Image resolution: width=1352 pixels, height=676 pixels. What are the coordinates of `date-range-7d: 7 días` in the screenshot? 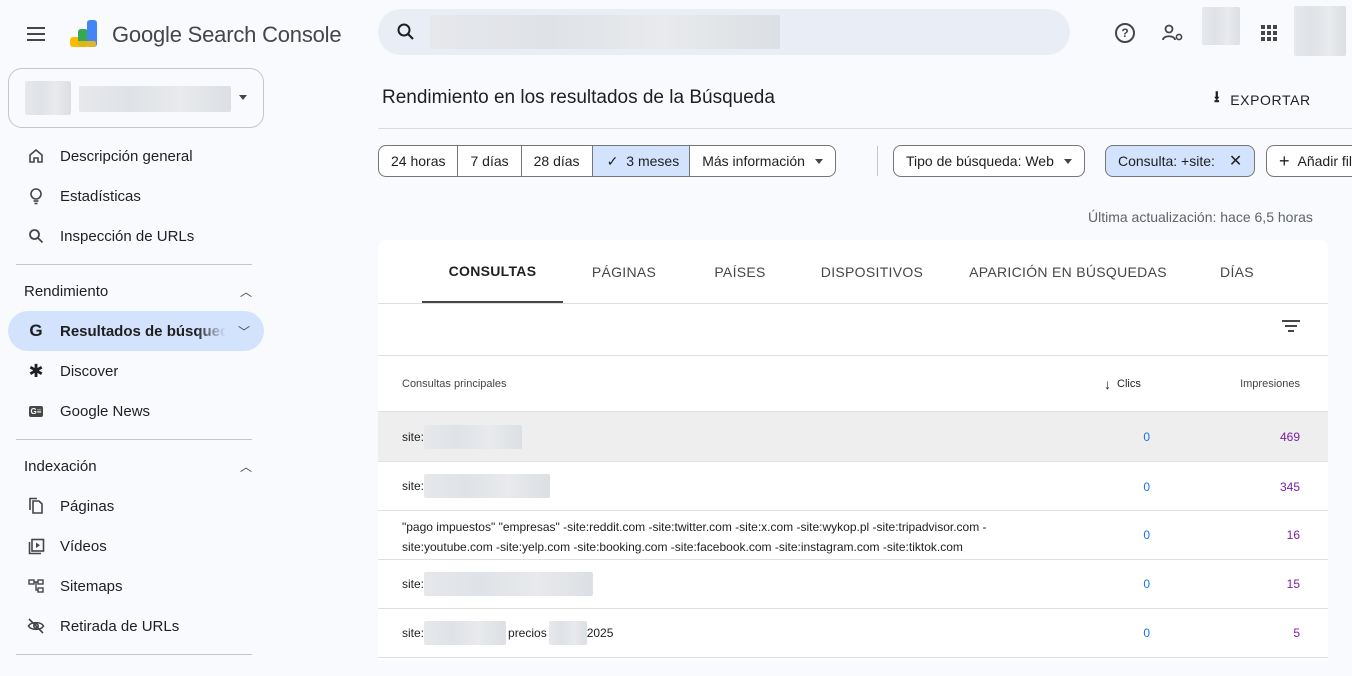 It's located at (490, 161).